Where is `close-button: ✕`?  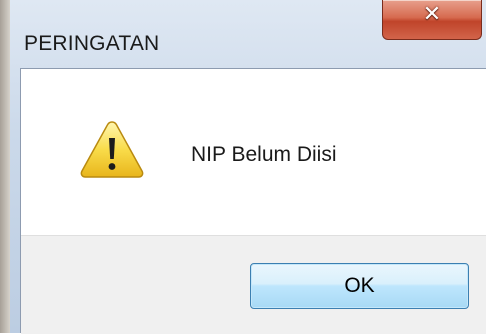
close-button: ✕ is located at coordinates (432, 20).